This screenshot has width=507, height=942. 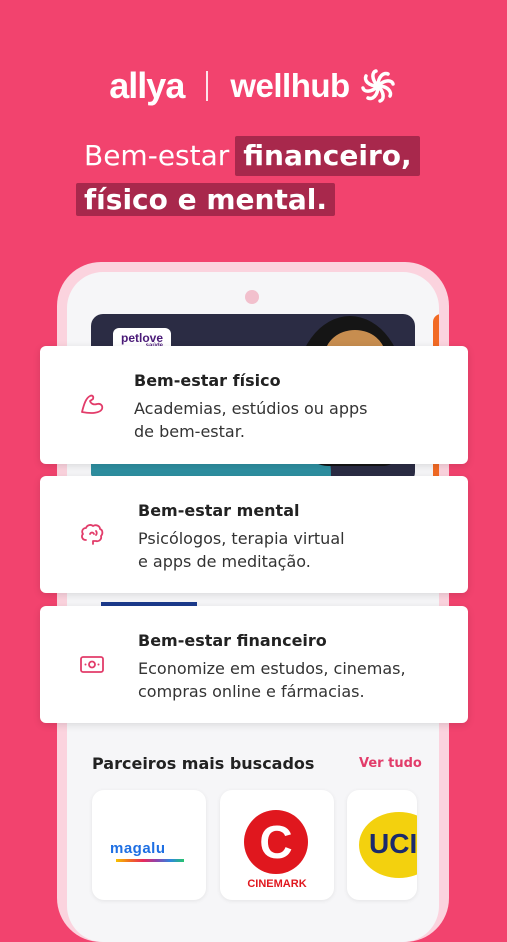 What do you see at coordinates (393, 843) in the screenshot?
I see `uci-logo-text: UCI` at bounding box center [393, 843].